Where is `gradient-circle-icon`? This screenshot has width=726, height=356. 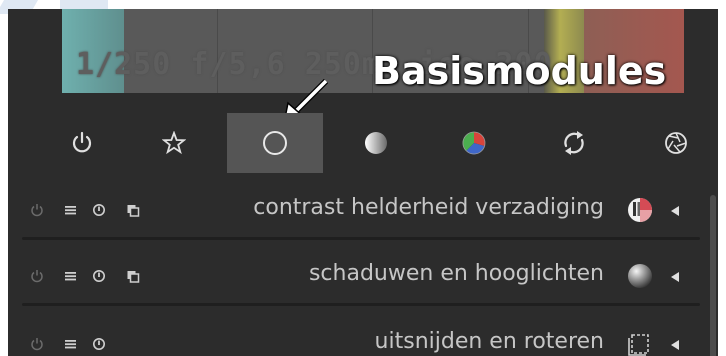 gradient-circle-icon is located at coordinates (376, 143).